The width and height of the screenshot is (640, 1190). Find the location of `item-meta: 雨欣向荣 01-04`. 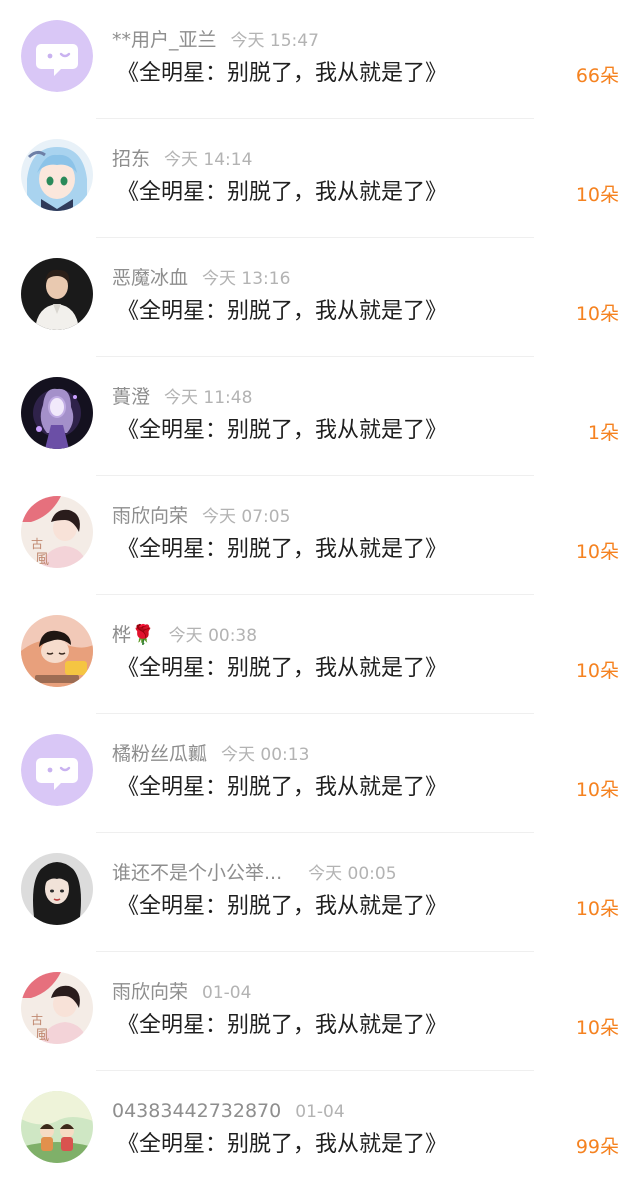

item-meta: 雨欣向荣 01-04 is located at coordinates (181, 992).